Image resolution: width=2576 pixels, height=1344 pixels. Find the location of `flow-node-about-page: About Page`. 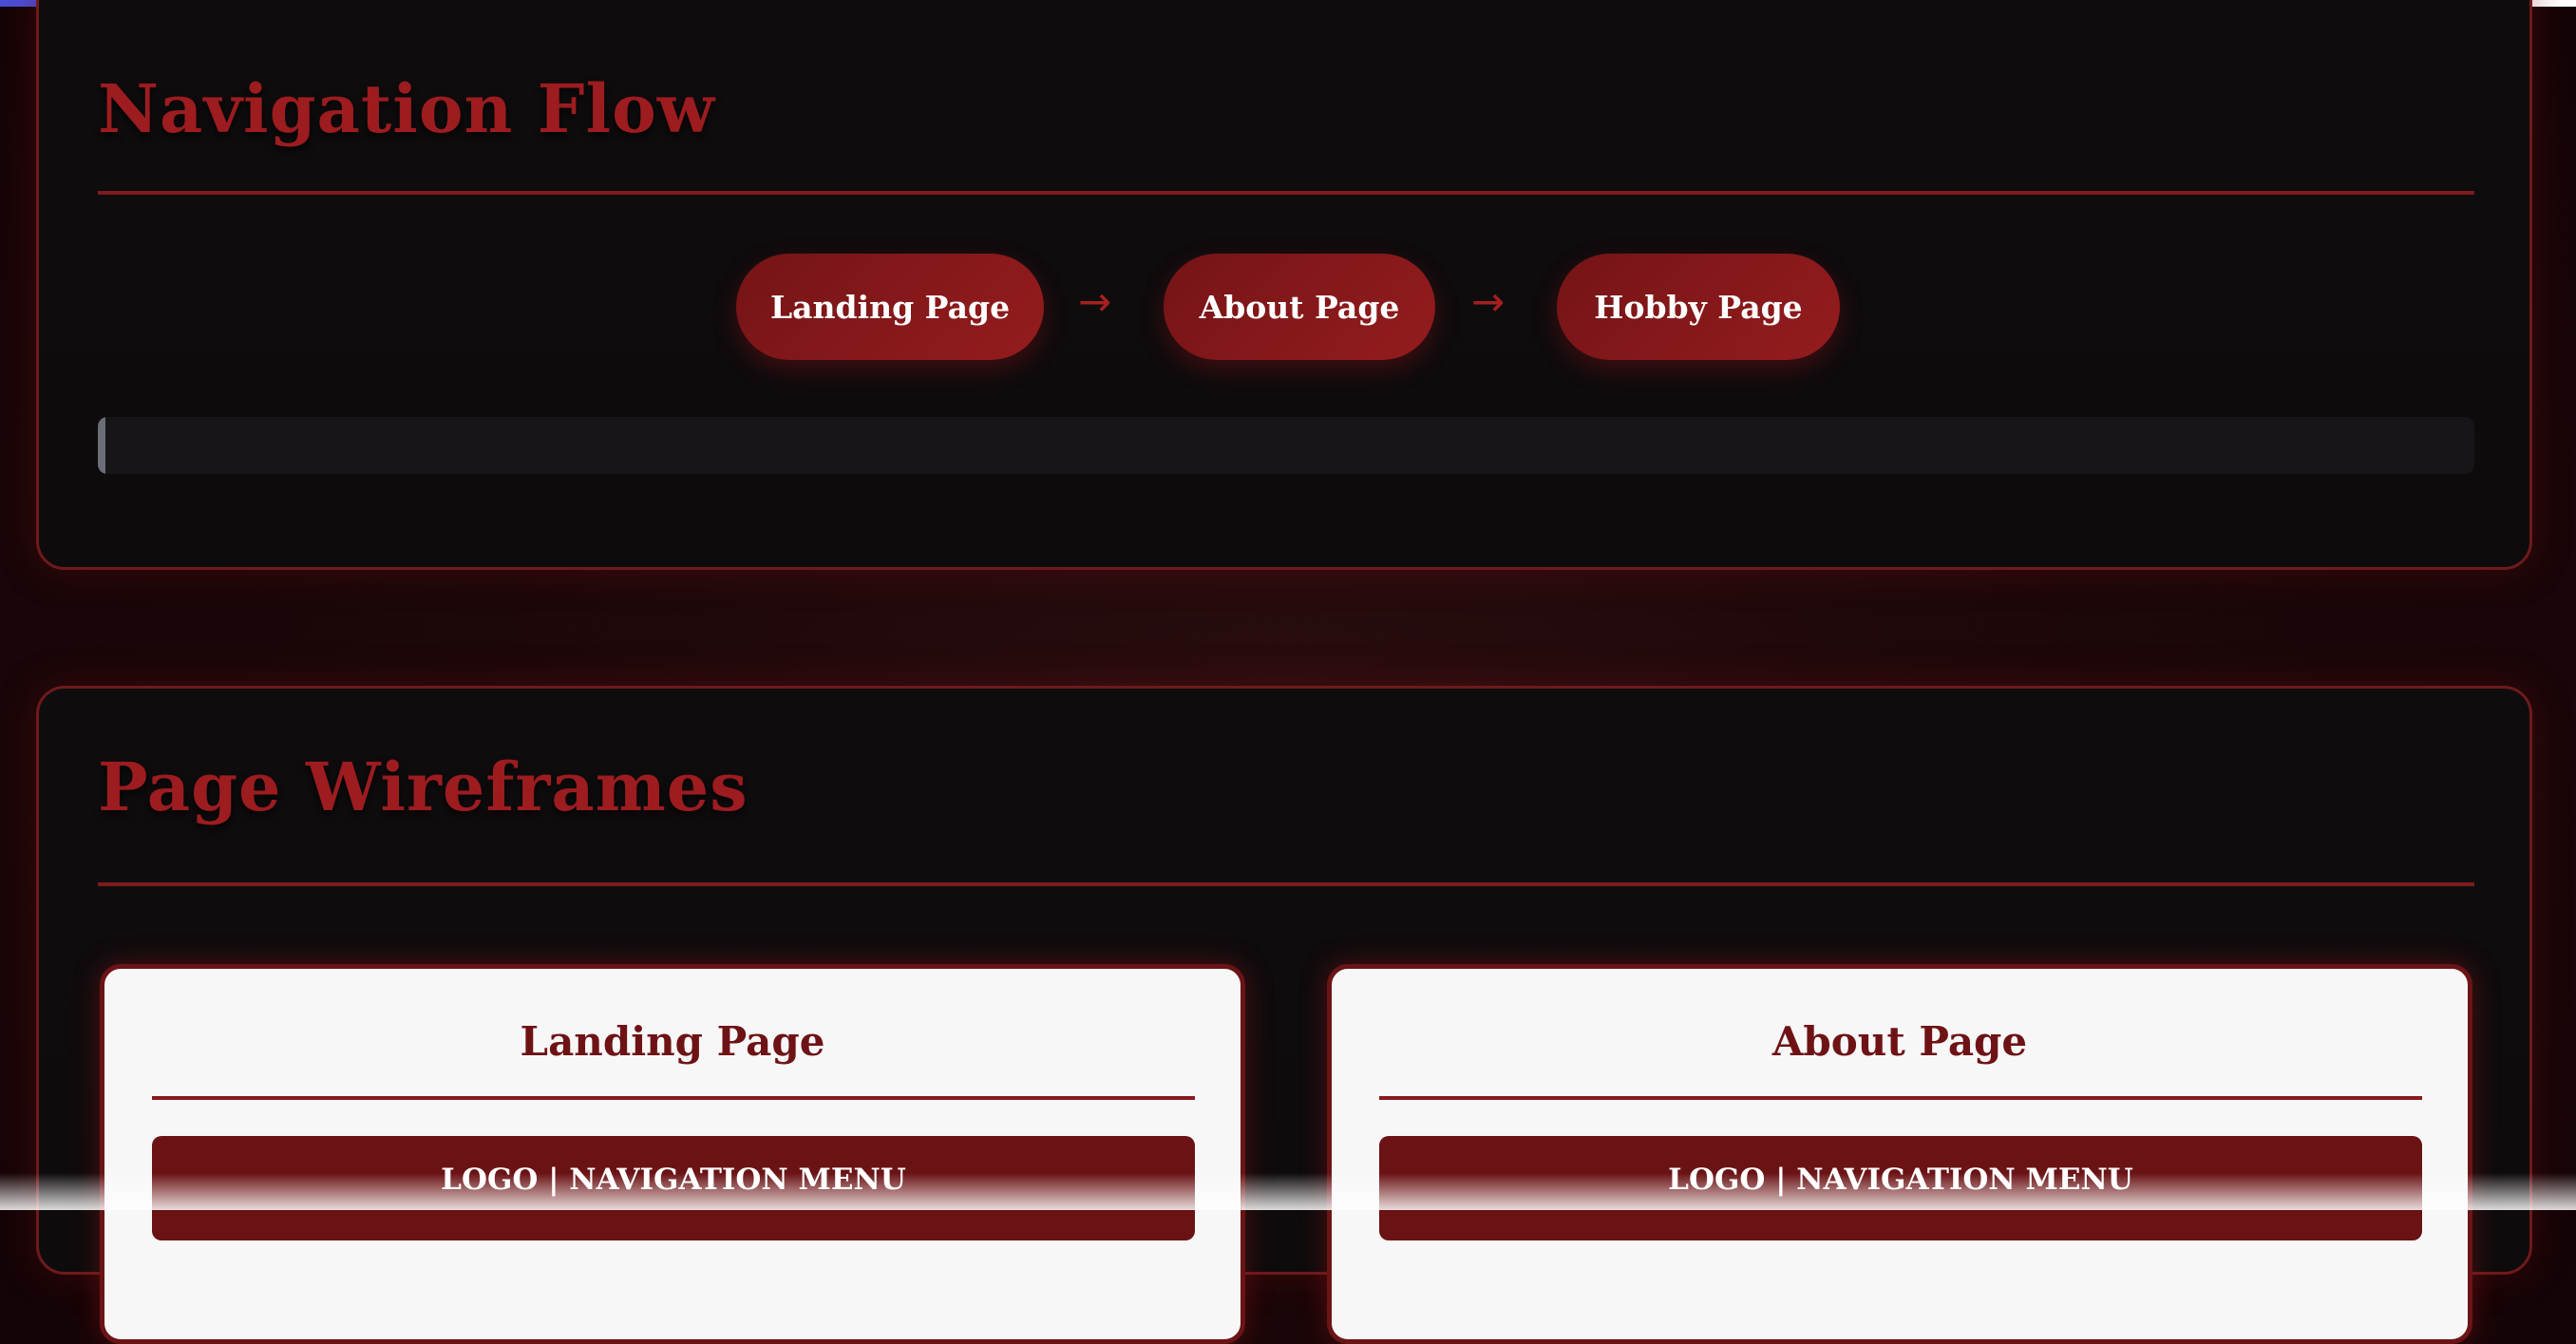

flow-node-about-page: About Page is located at coordinates (1299, 307).